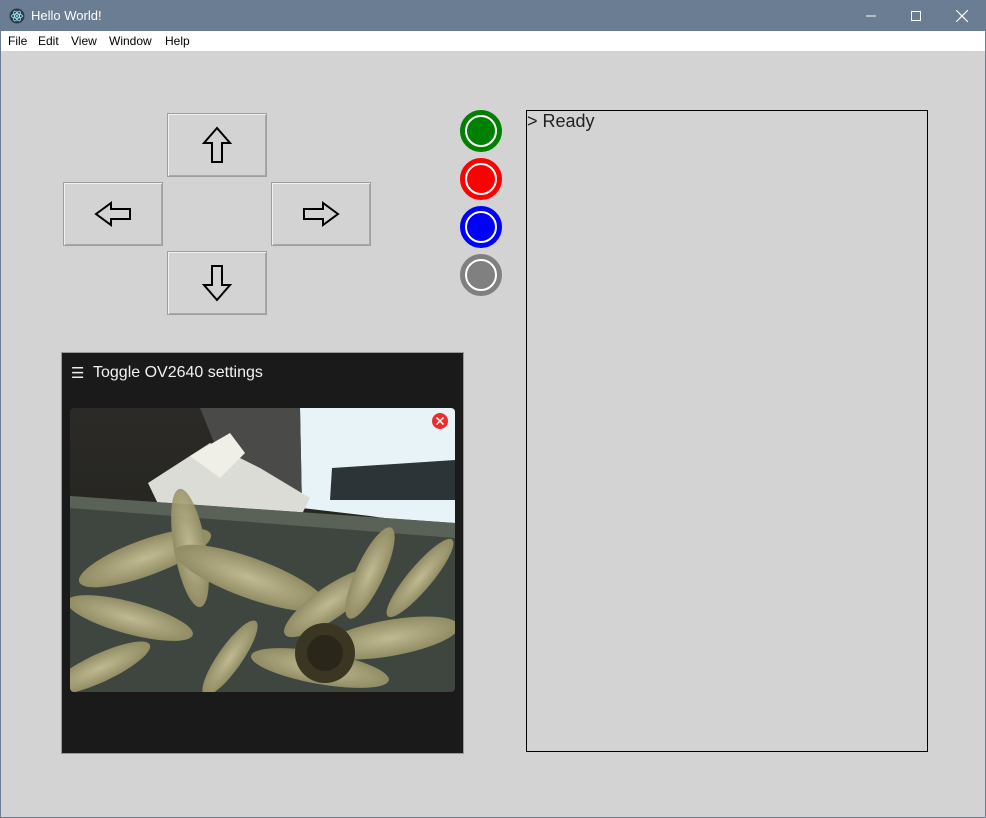  Describe the element at coordinates (481, 275) in the screenshot. I see `gray-indicator` at that location.